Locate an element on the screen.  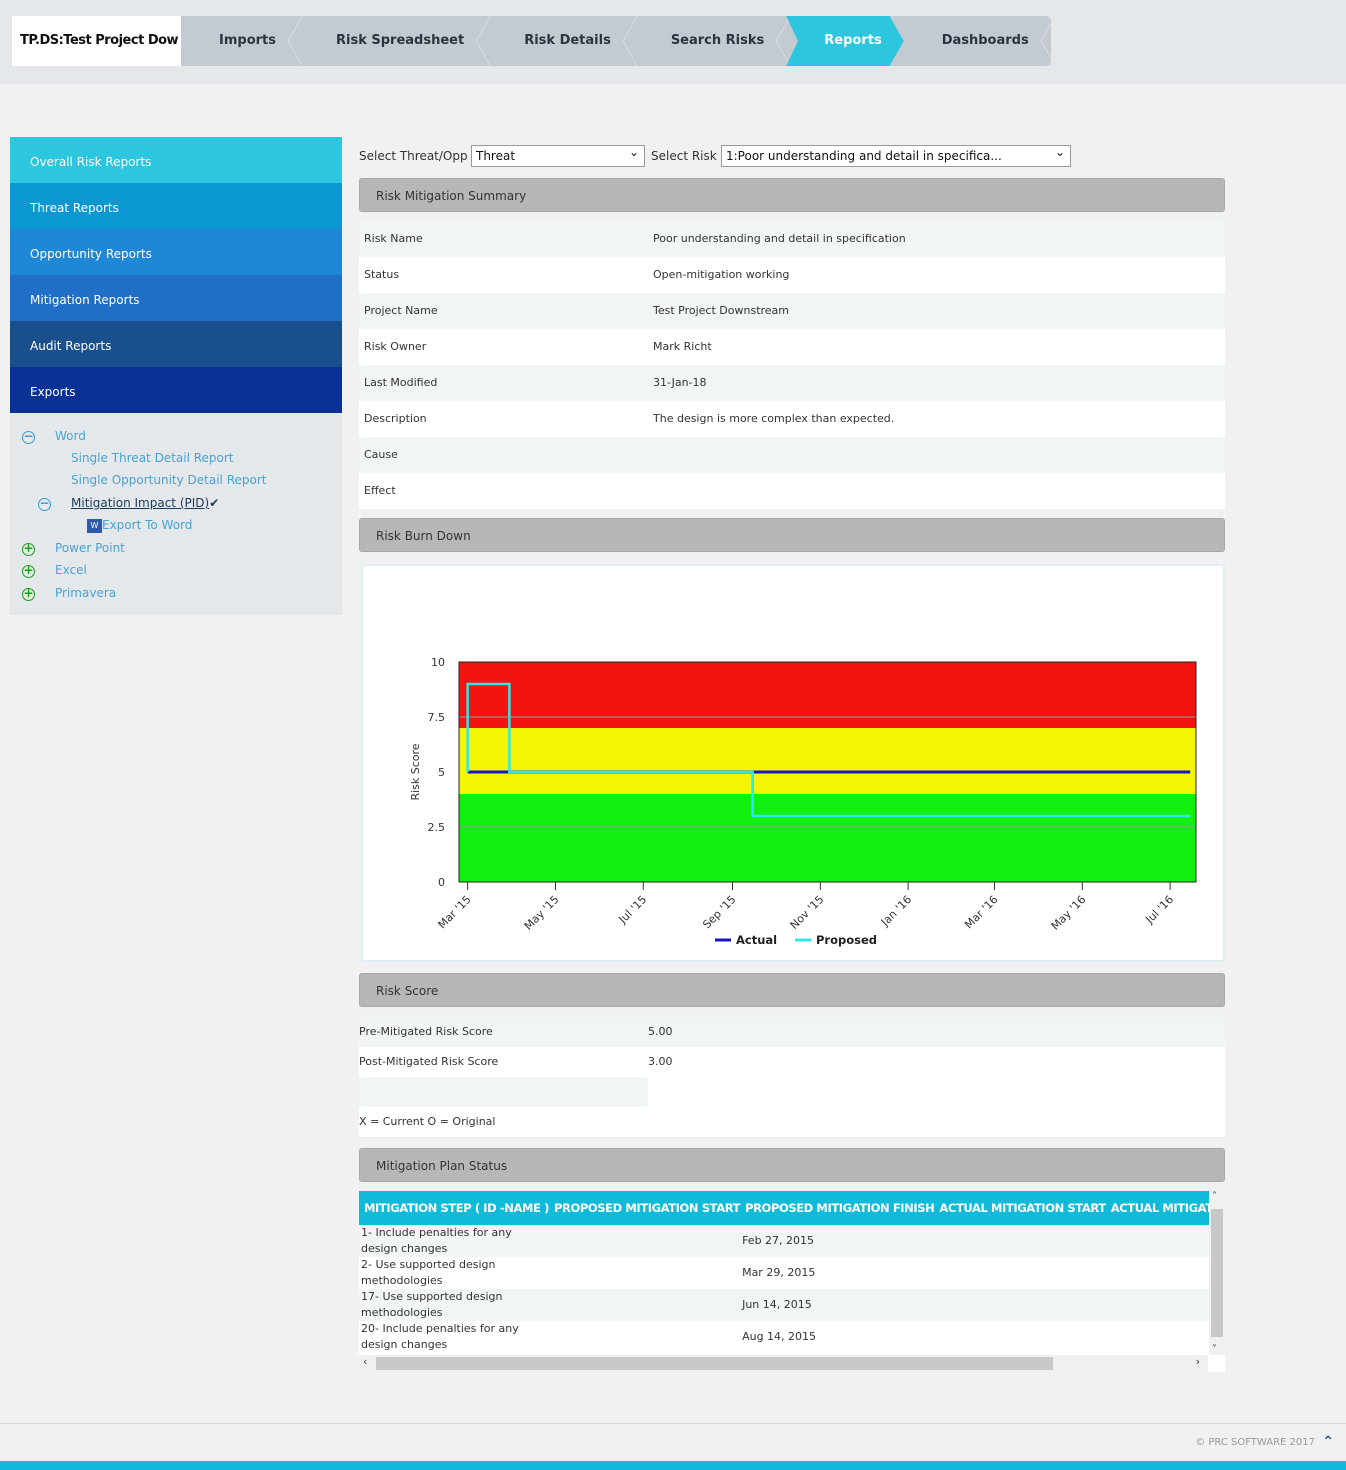
y-tick-label: 10 is located at coordinates (438, 662).